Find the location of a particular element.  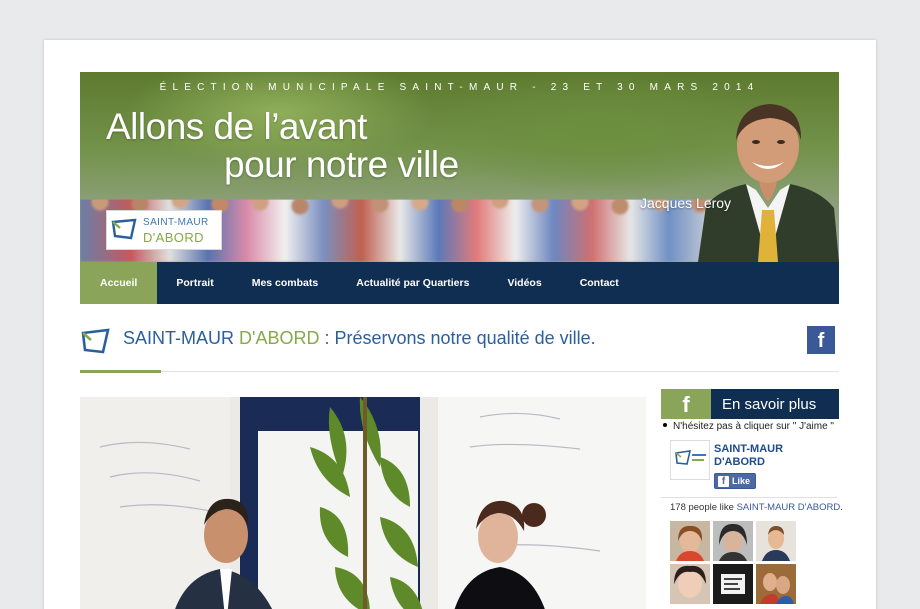

headline-brand-part-2: D'ABORD is located at coordinates (279, 338).